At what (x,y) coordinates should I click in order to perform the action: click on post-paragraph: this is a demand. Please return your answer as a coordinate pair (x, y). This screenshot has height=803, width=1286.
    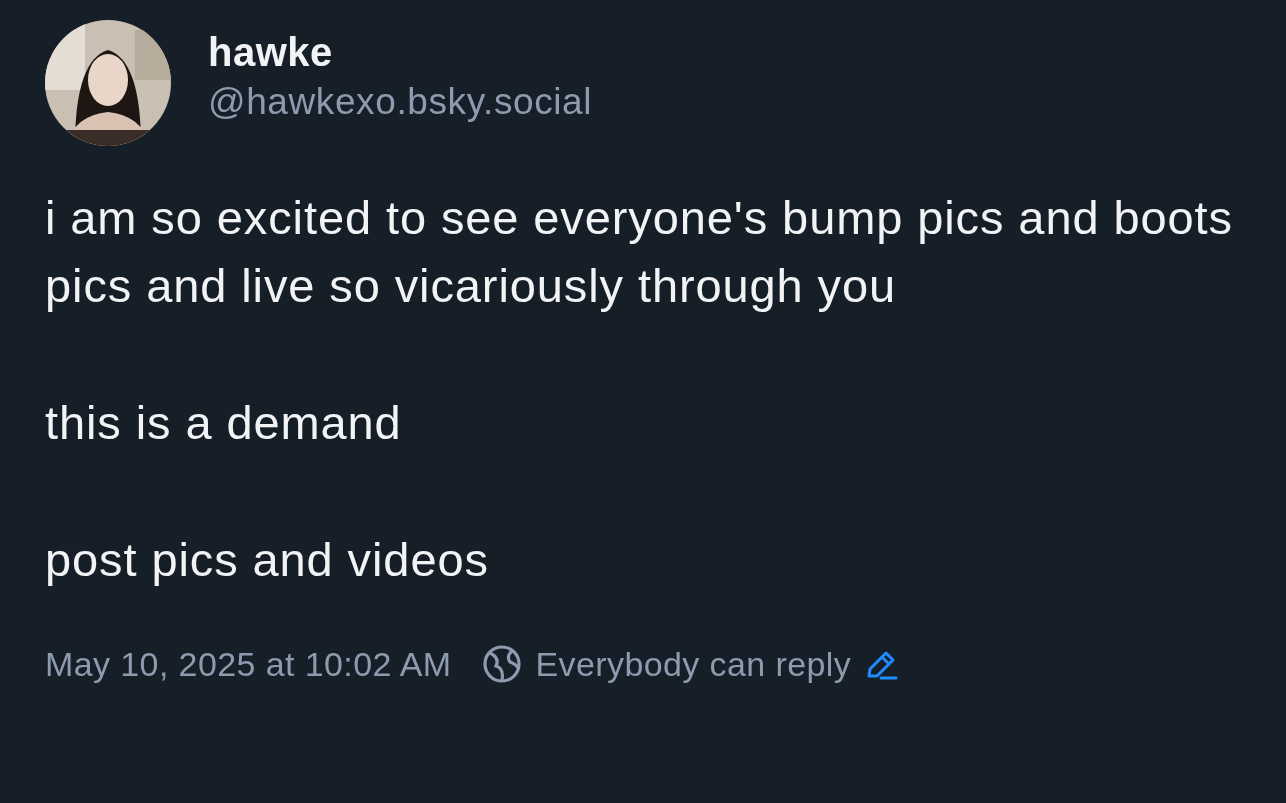
    Looking at the image, I should click on (224, 423).